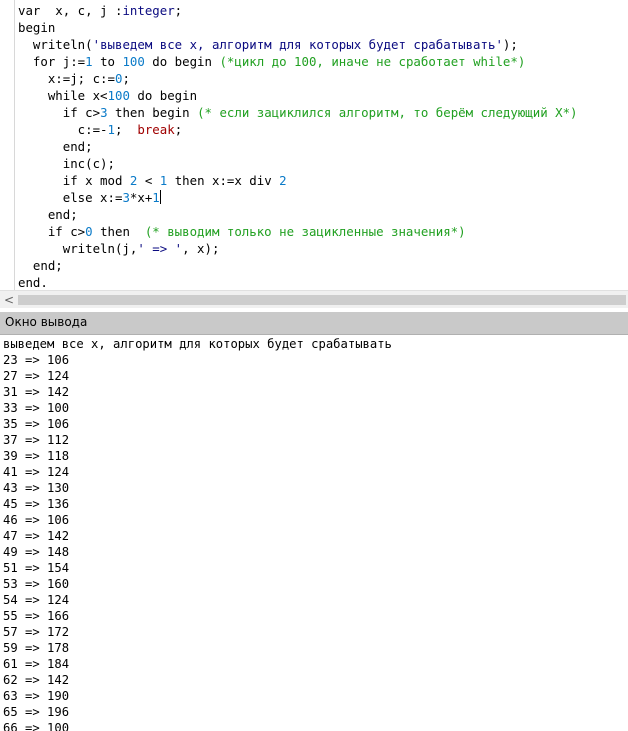  Describe the element at coordinates (36, 712) in the screenshot. I see `output-line: 65 => 196` at that location.